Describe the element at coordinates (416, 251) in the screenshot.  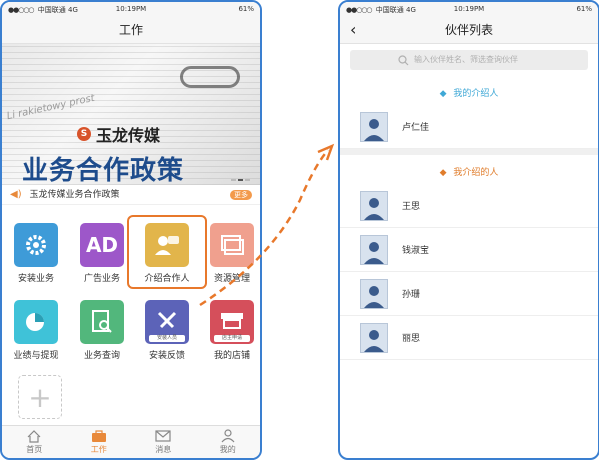
I see `partner-name: 钱淑宝` at that location.